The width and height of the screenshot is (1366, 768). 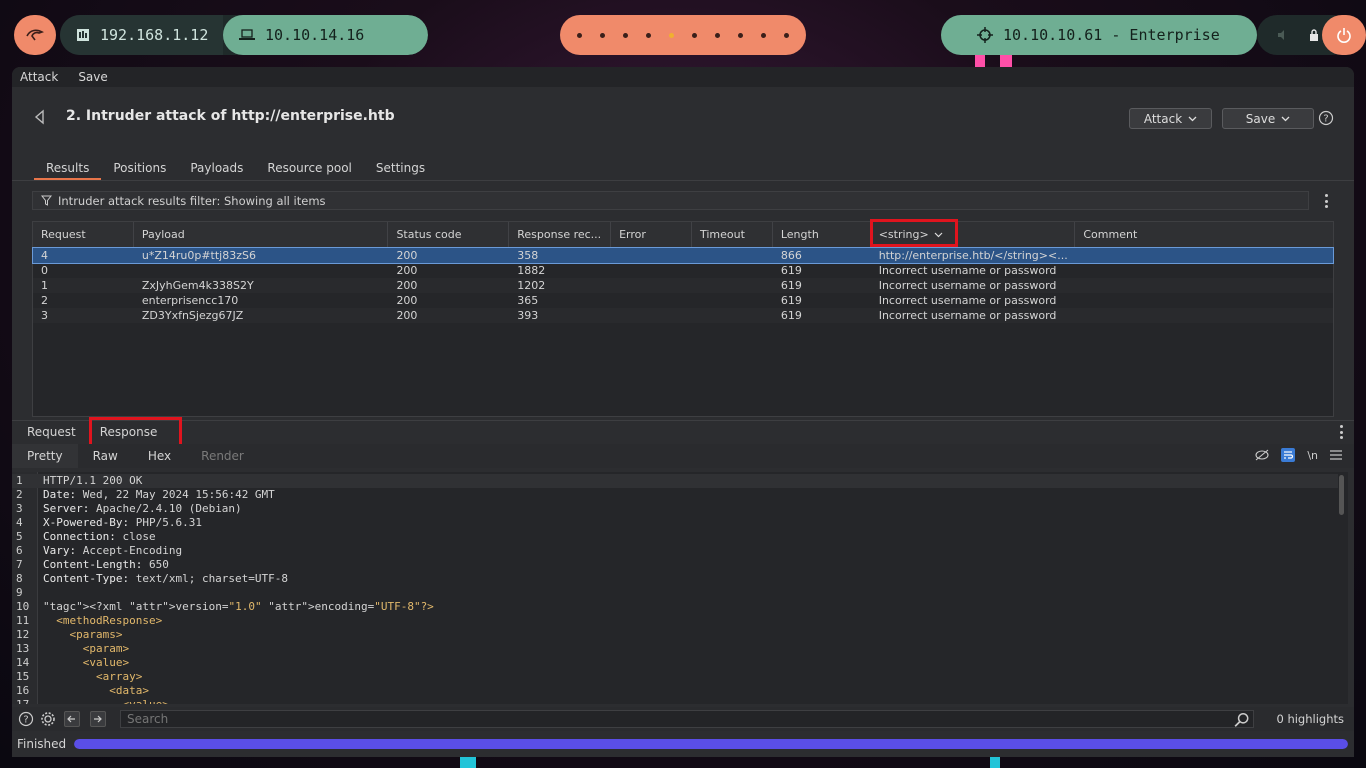 What do you see at coordinates (1344, 35) in the screenshot?
I see `power-button` at bounding box center [1344, 35].